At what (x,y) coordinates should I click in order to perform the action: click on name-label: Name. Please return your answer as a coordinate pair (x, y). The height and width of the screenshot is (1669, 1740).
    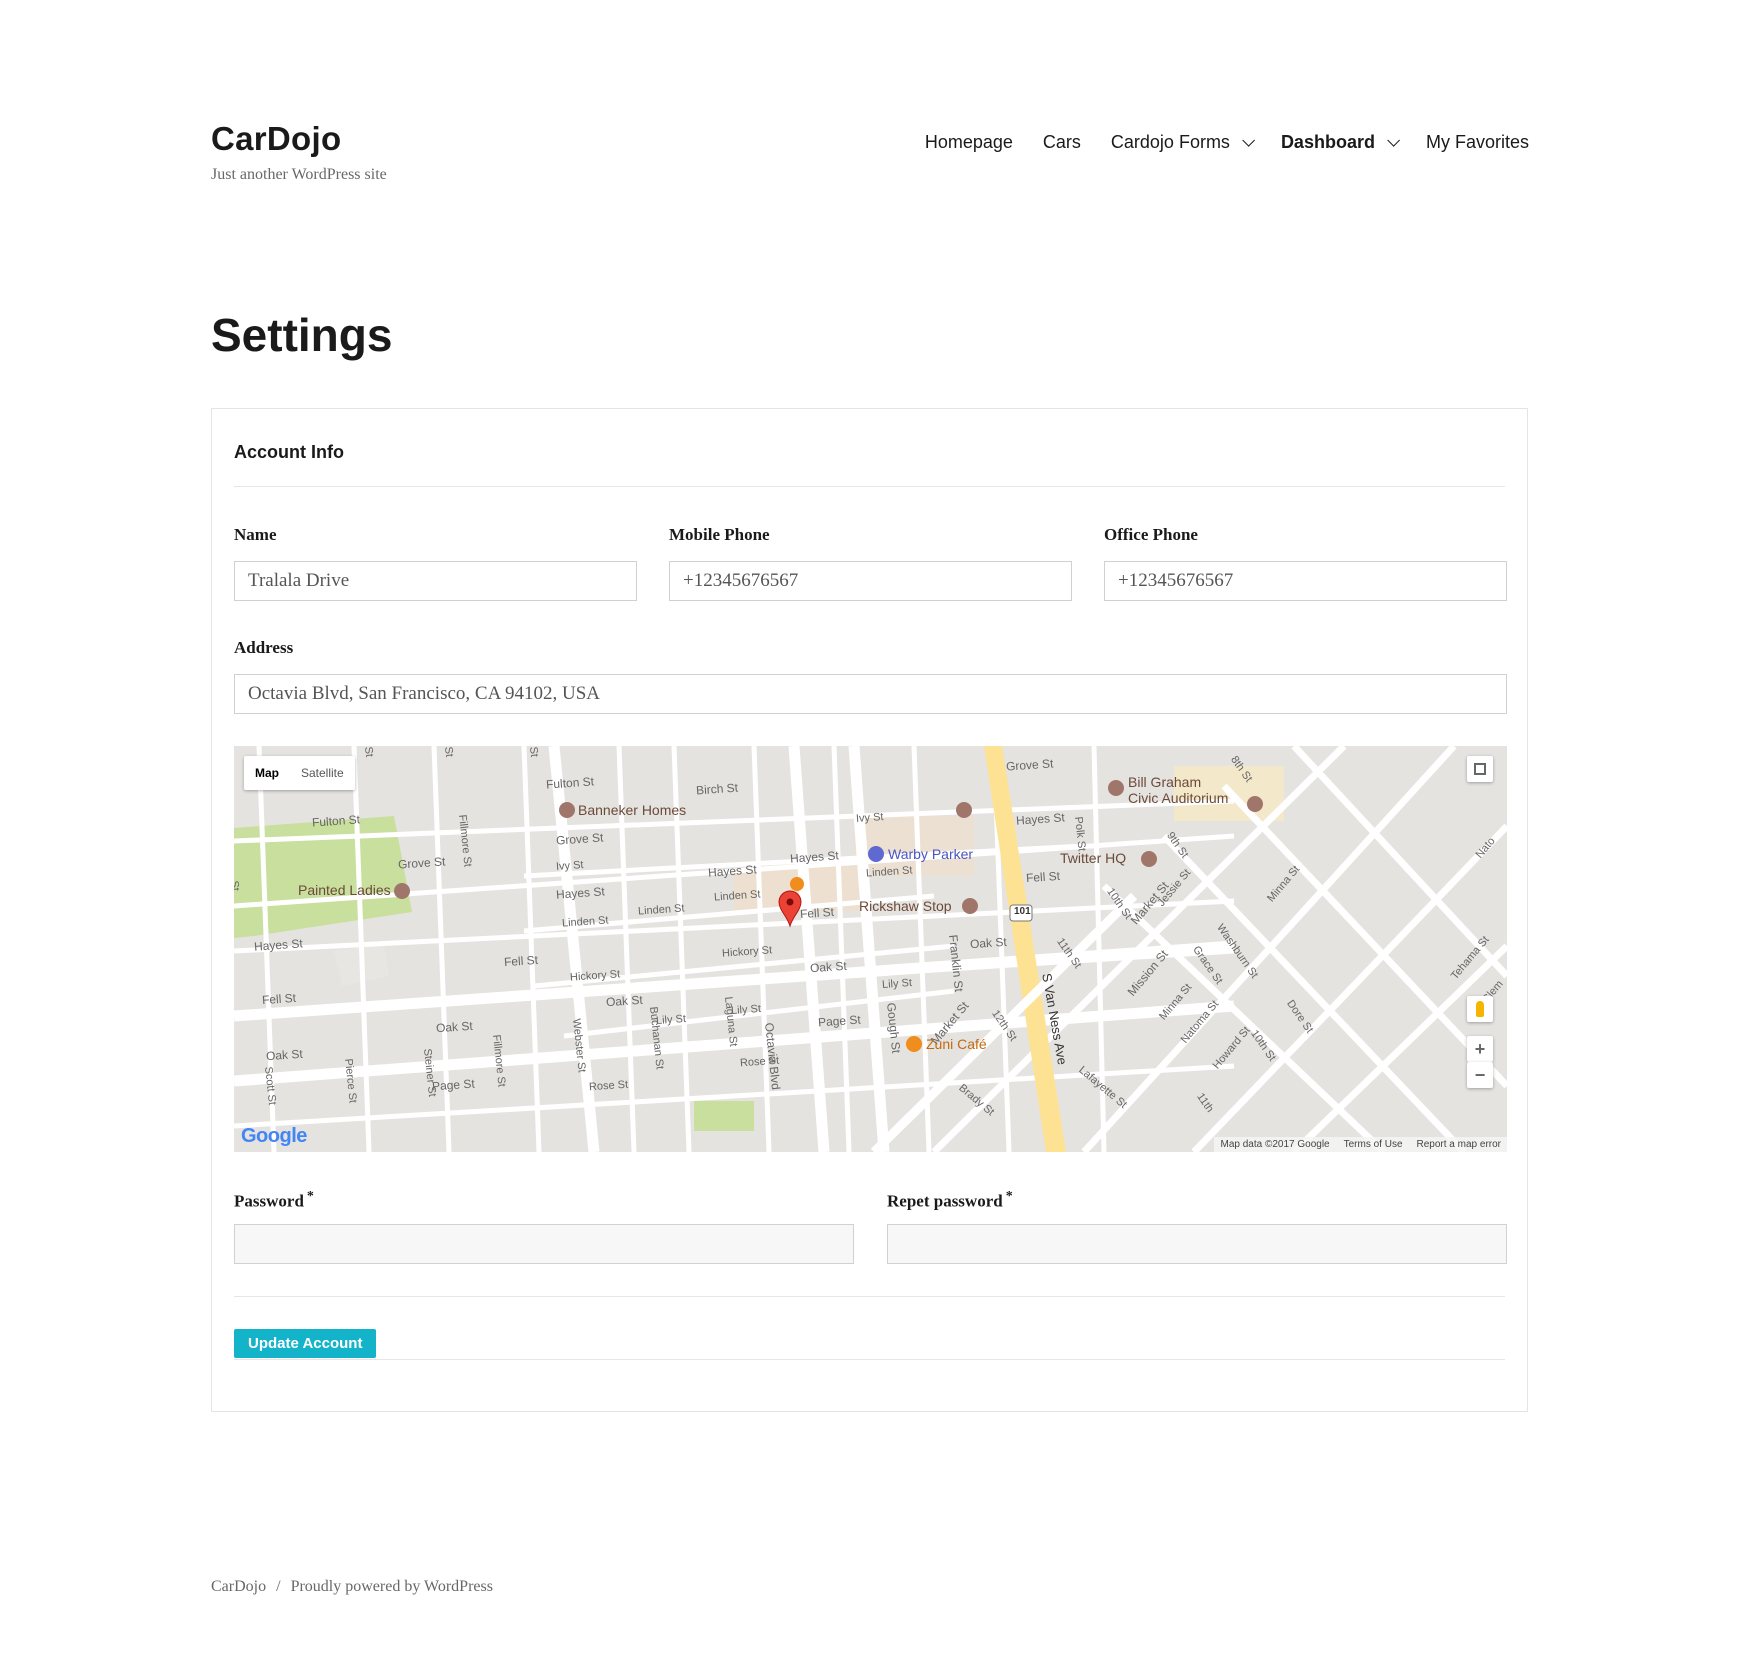
    Looking at the image, I should click on (255, 534).